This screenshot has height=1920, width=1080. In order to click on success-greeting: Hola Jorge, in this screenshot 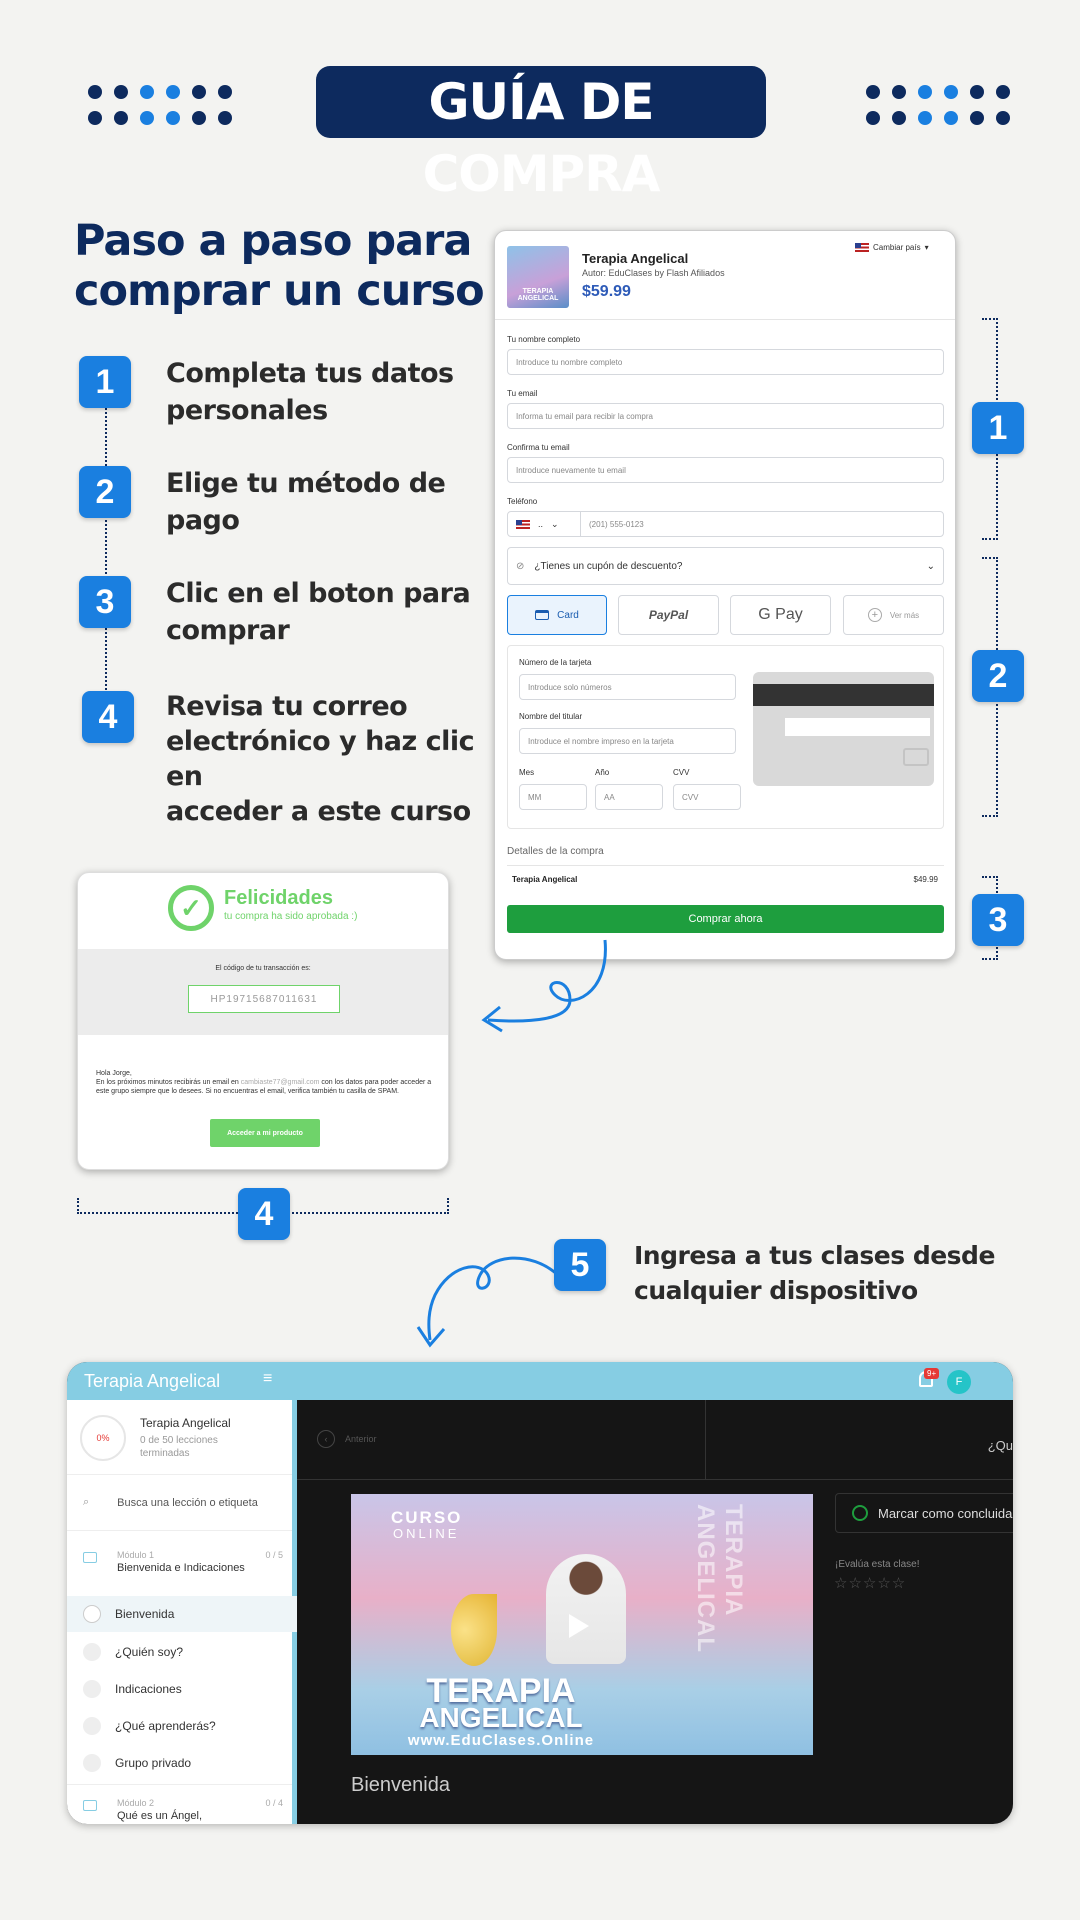, I will do `click(114, 1073)`.